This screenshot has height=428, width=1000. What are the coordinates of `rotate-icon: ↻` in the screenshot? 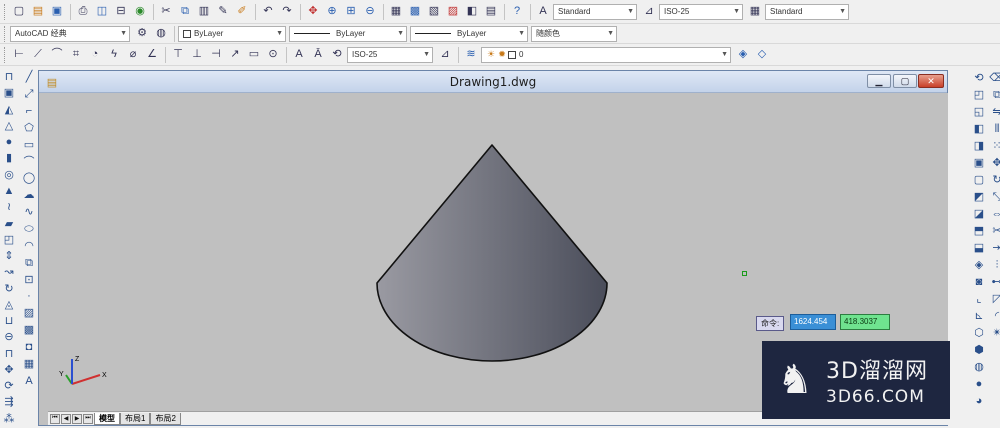 It's located at (994, 180).